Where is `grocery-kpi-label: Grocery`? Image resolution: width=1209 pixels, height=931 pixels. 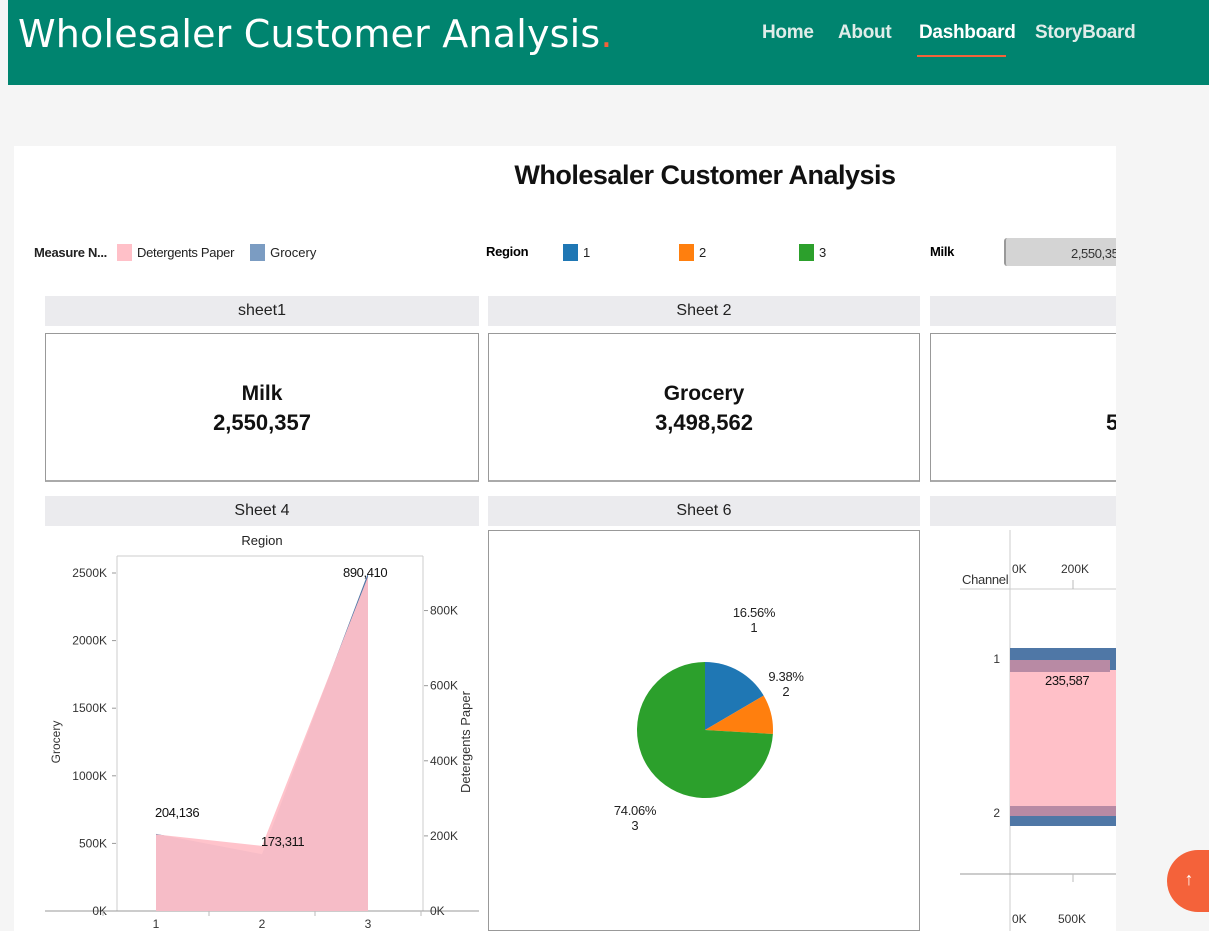 grocery-kpi-label: Grocery is located at coordinates (704, 393).